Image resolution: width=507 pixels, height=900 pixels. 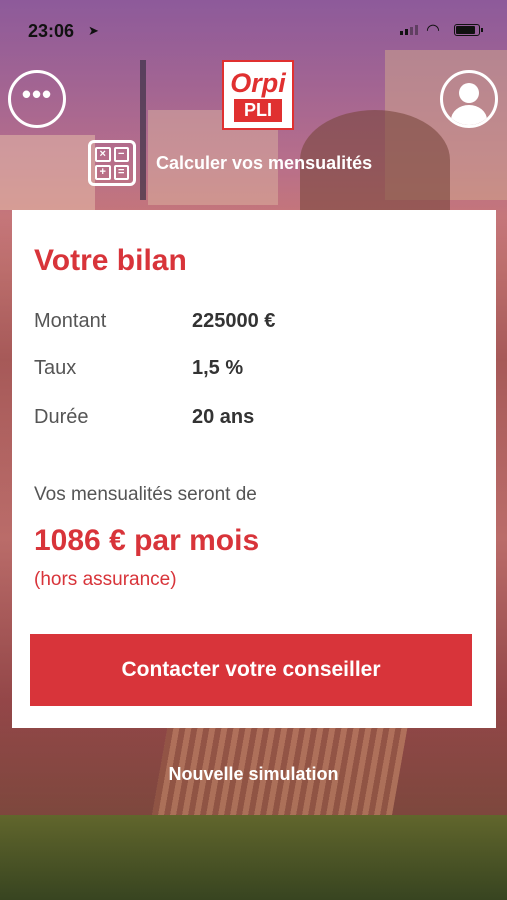 I want to click on monthly-intro: Vos mensualités seront de, so click(x=145, y=494).